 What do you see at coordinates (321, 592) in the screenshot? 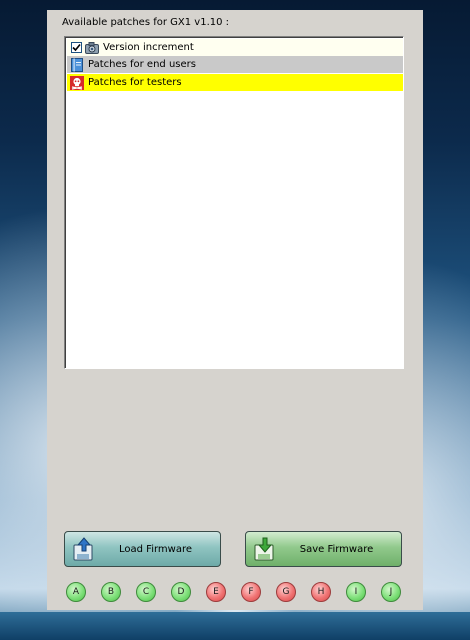
I see `indicator-h: H` at bounding box center [321, 592].